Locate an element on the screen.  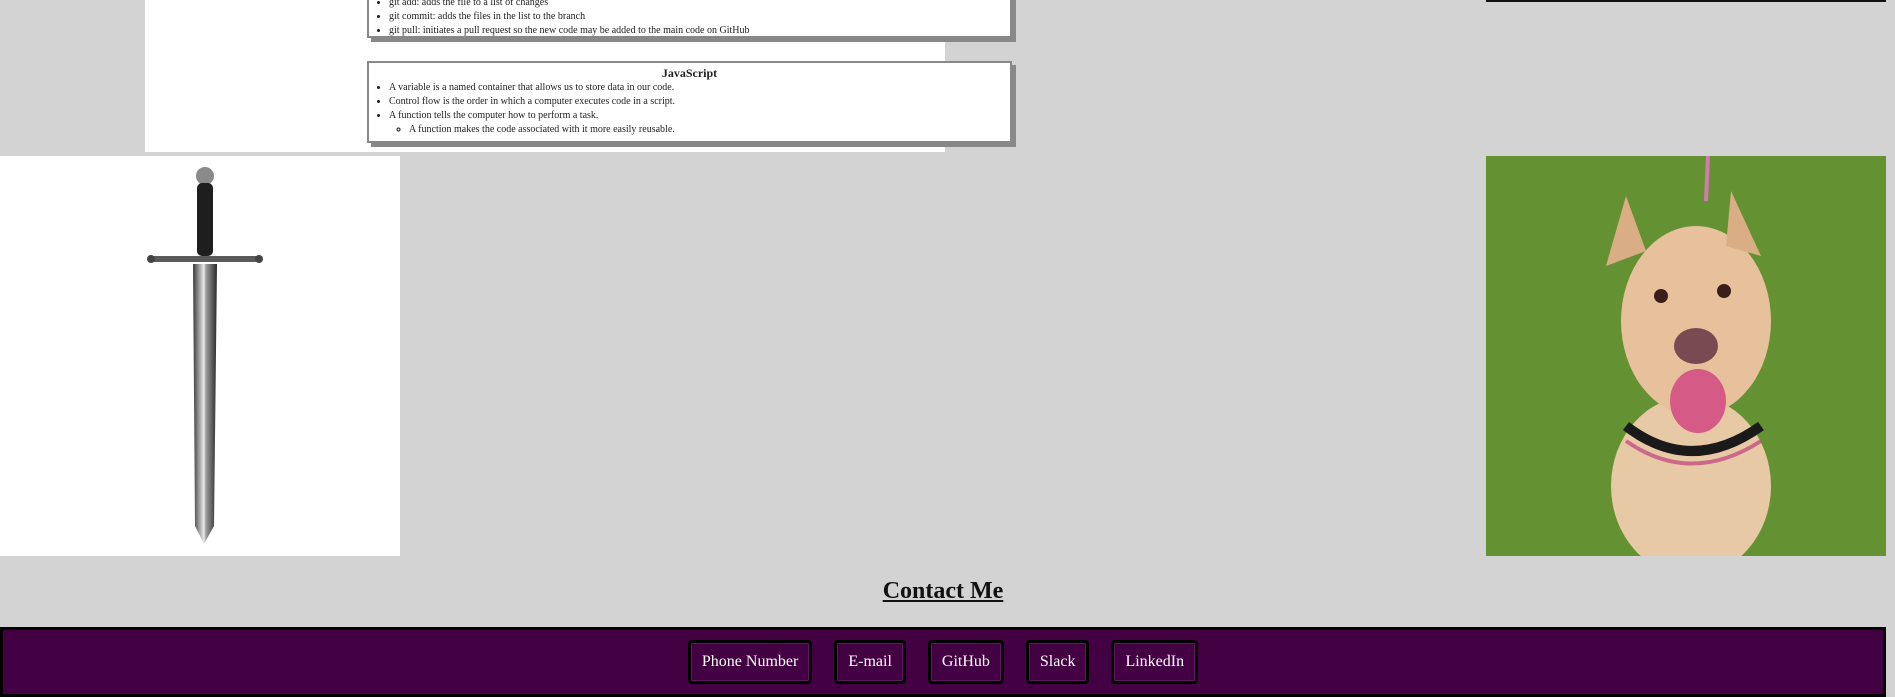
card-title: JavaScript is located at coordinates (689, 73).